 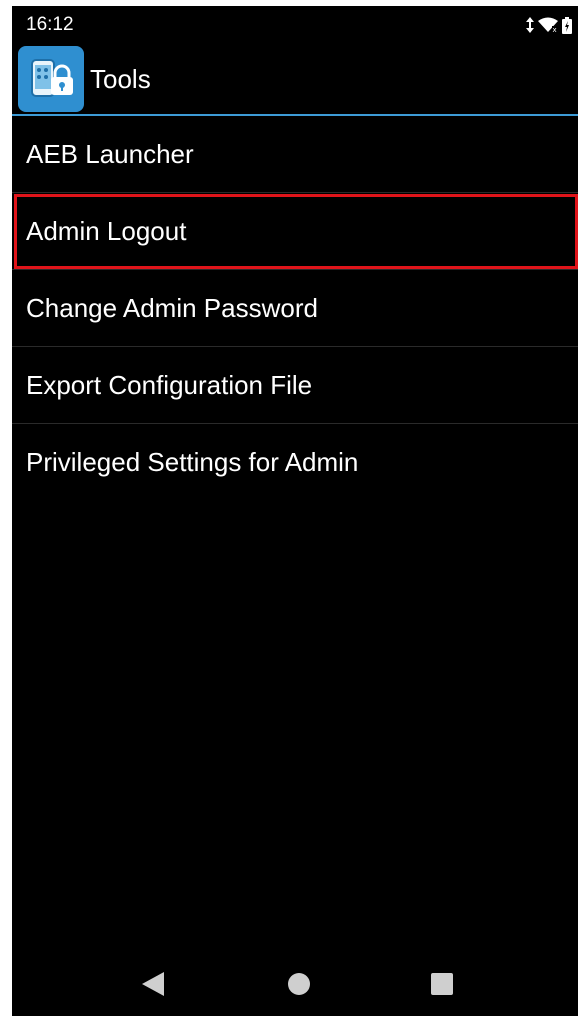 What do you see at coordinates (295, 462) in the screenshot?
I see `menu-item-privileged-settings: Privileged Settings for Admin` at bounding box center [295, 462].